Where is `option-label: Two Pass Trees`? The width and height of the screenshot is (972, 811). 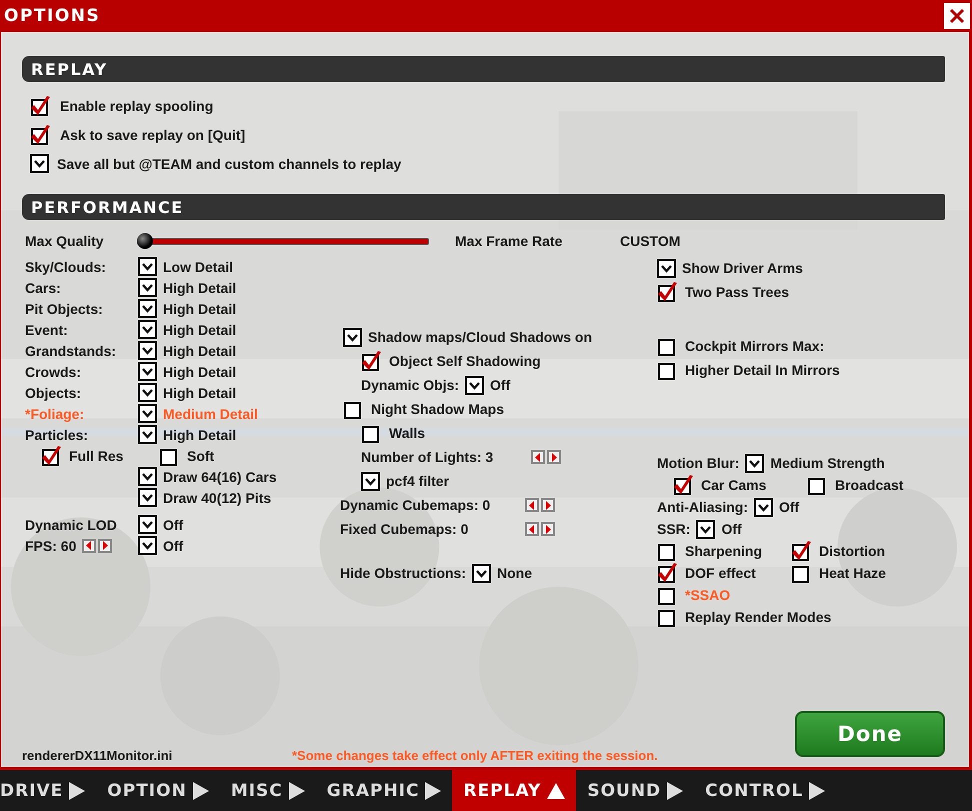 option-label: Two Pass Trees is located at coordinates (737, 292).